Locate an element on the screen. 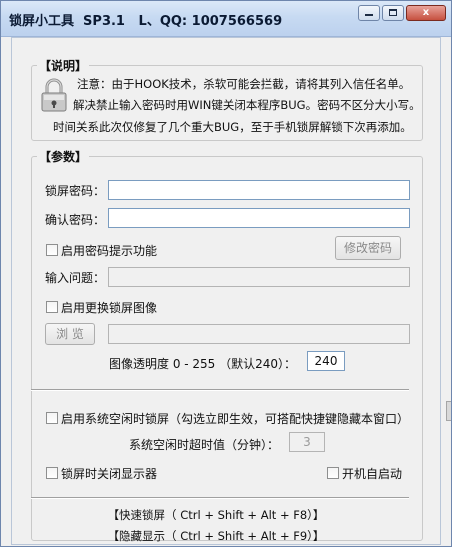 This screenshot has height=547, width=452. enable-image-checkbox is located at coordinates (52, 307).